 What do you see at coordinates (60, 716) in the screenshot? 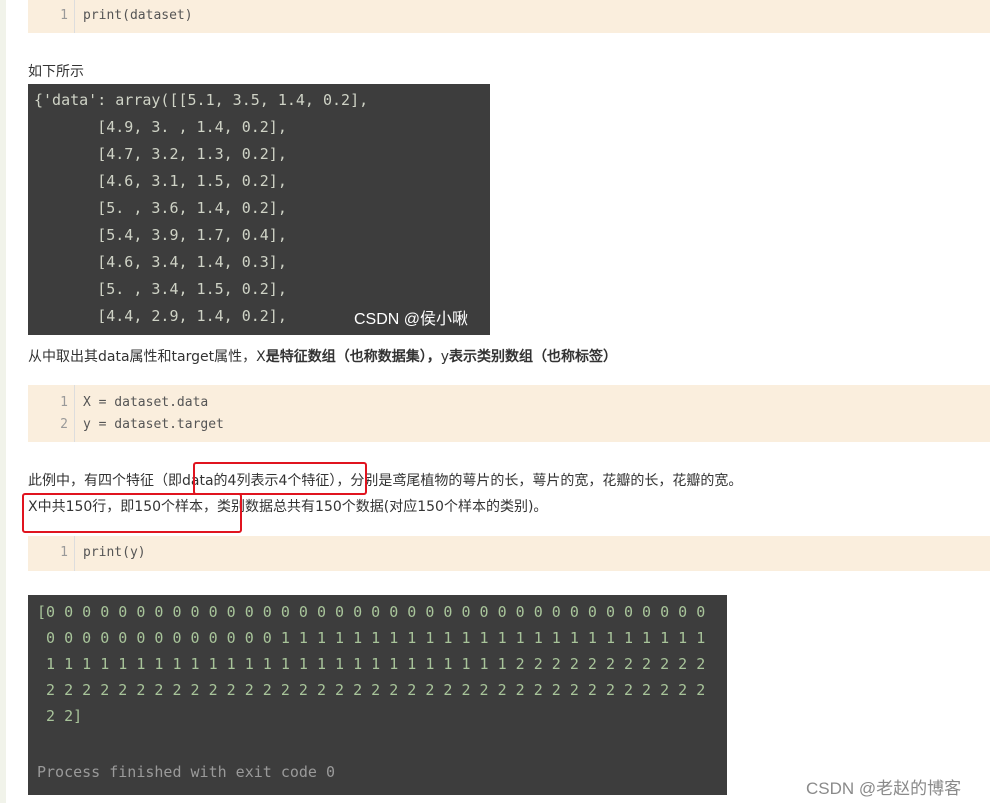
I see `console-line: 2 2]` at bounding box center [60, 716].